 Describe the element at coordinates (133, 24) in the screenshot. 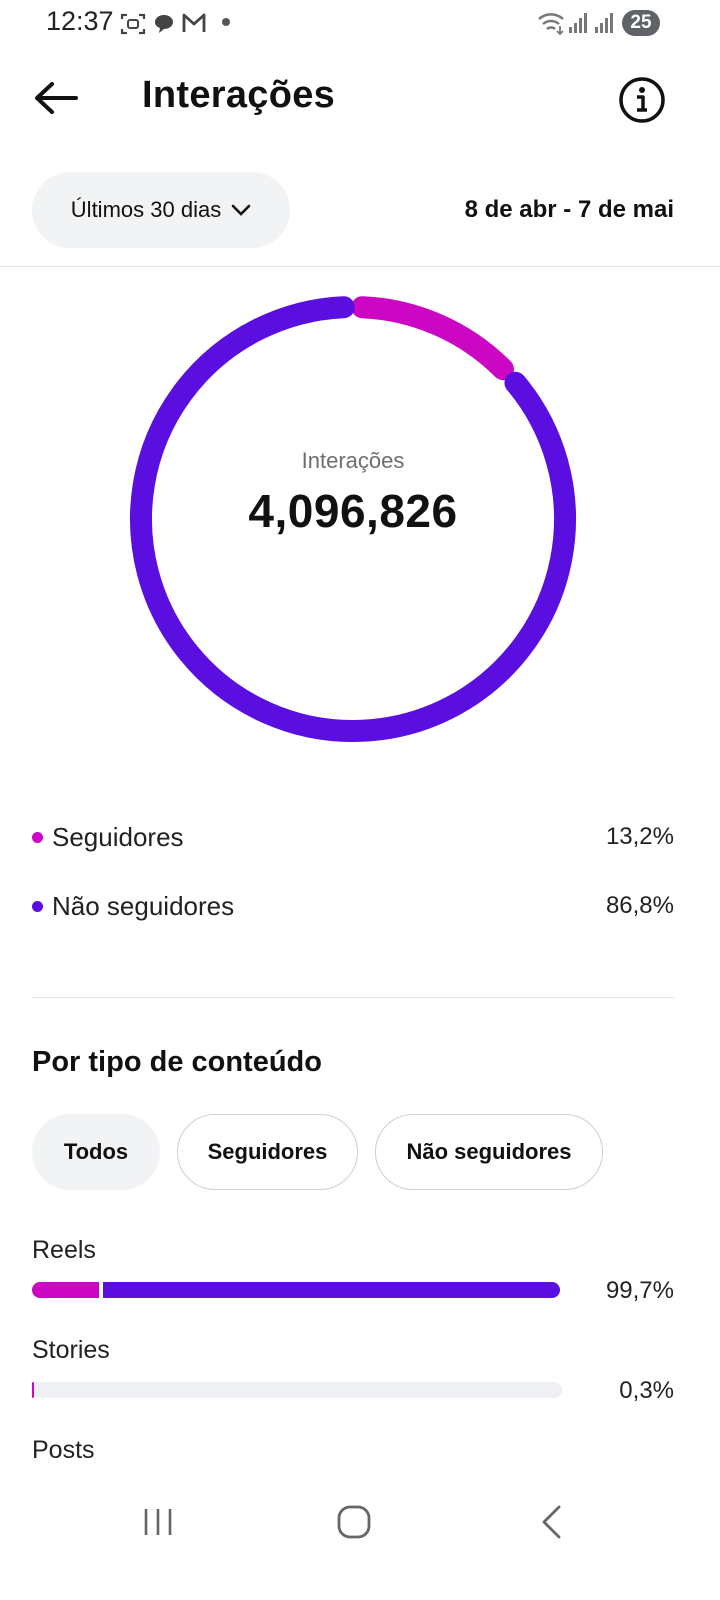

I see `screenshot-icon` at that location.